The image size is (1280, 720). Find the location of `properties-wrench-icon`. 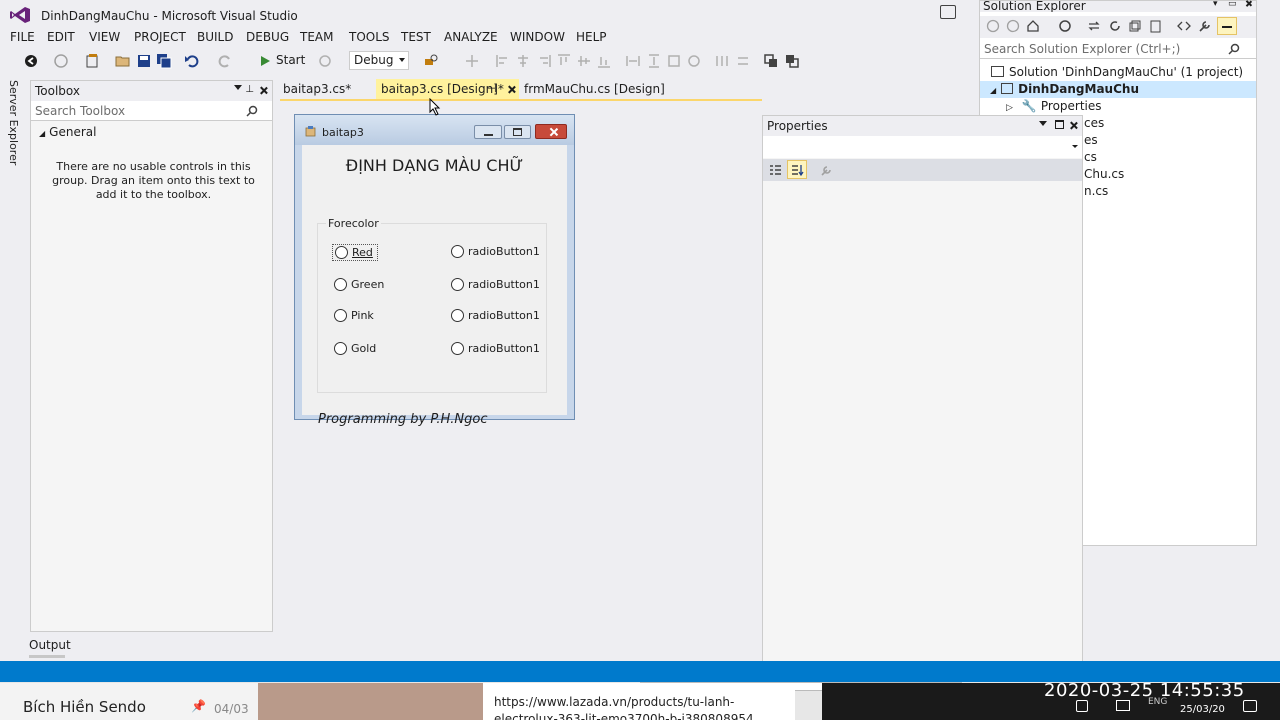

properties-wrench-icon is located at coordinates (1205, 26).